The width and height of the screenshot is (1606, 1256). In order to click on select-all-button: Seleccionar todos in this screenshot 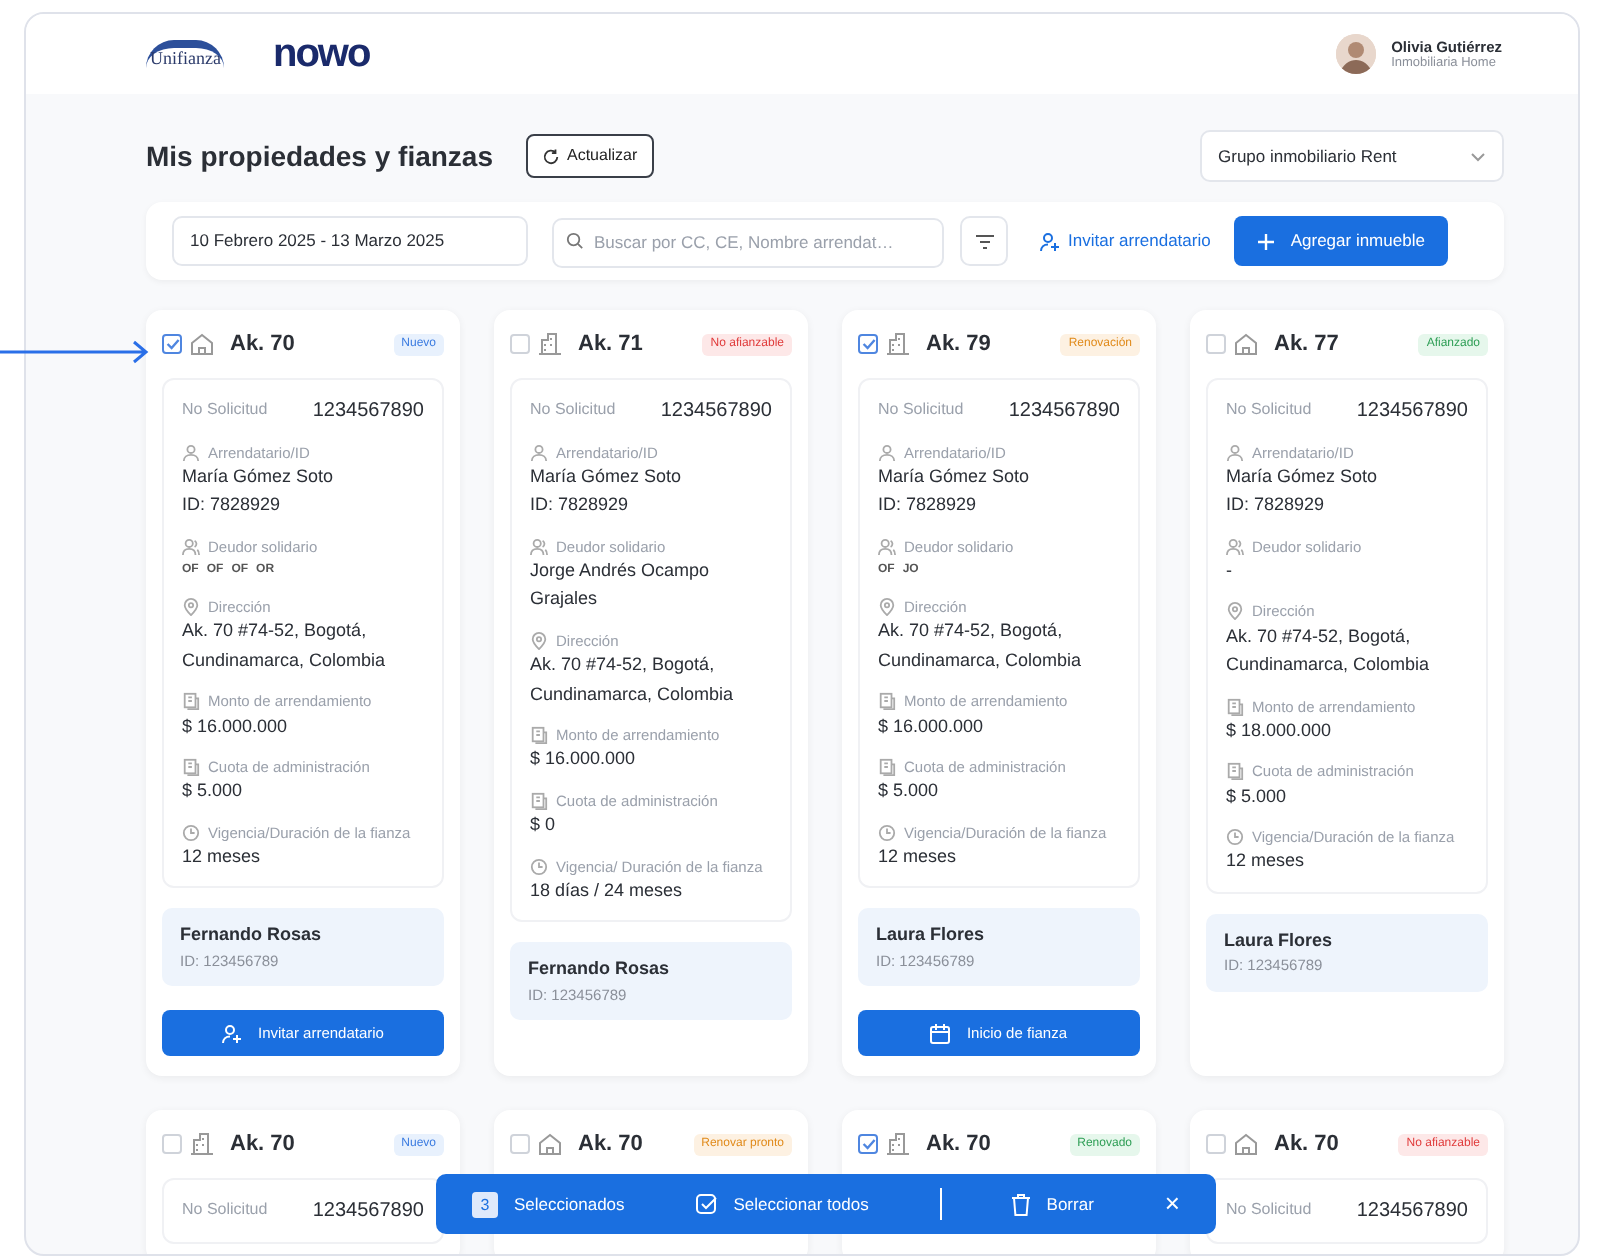, I will do `click(782, 1204)`.